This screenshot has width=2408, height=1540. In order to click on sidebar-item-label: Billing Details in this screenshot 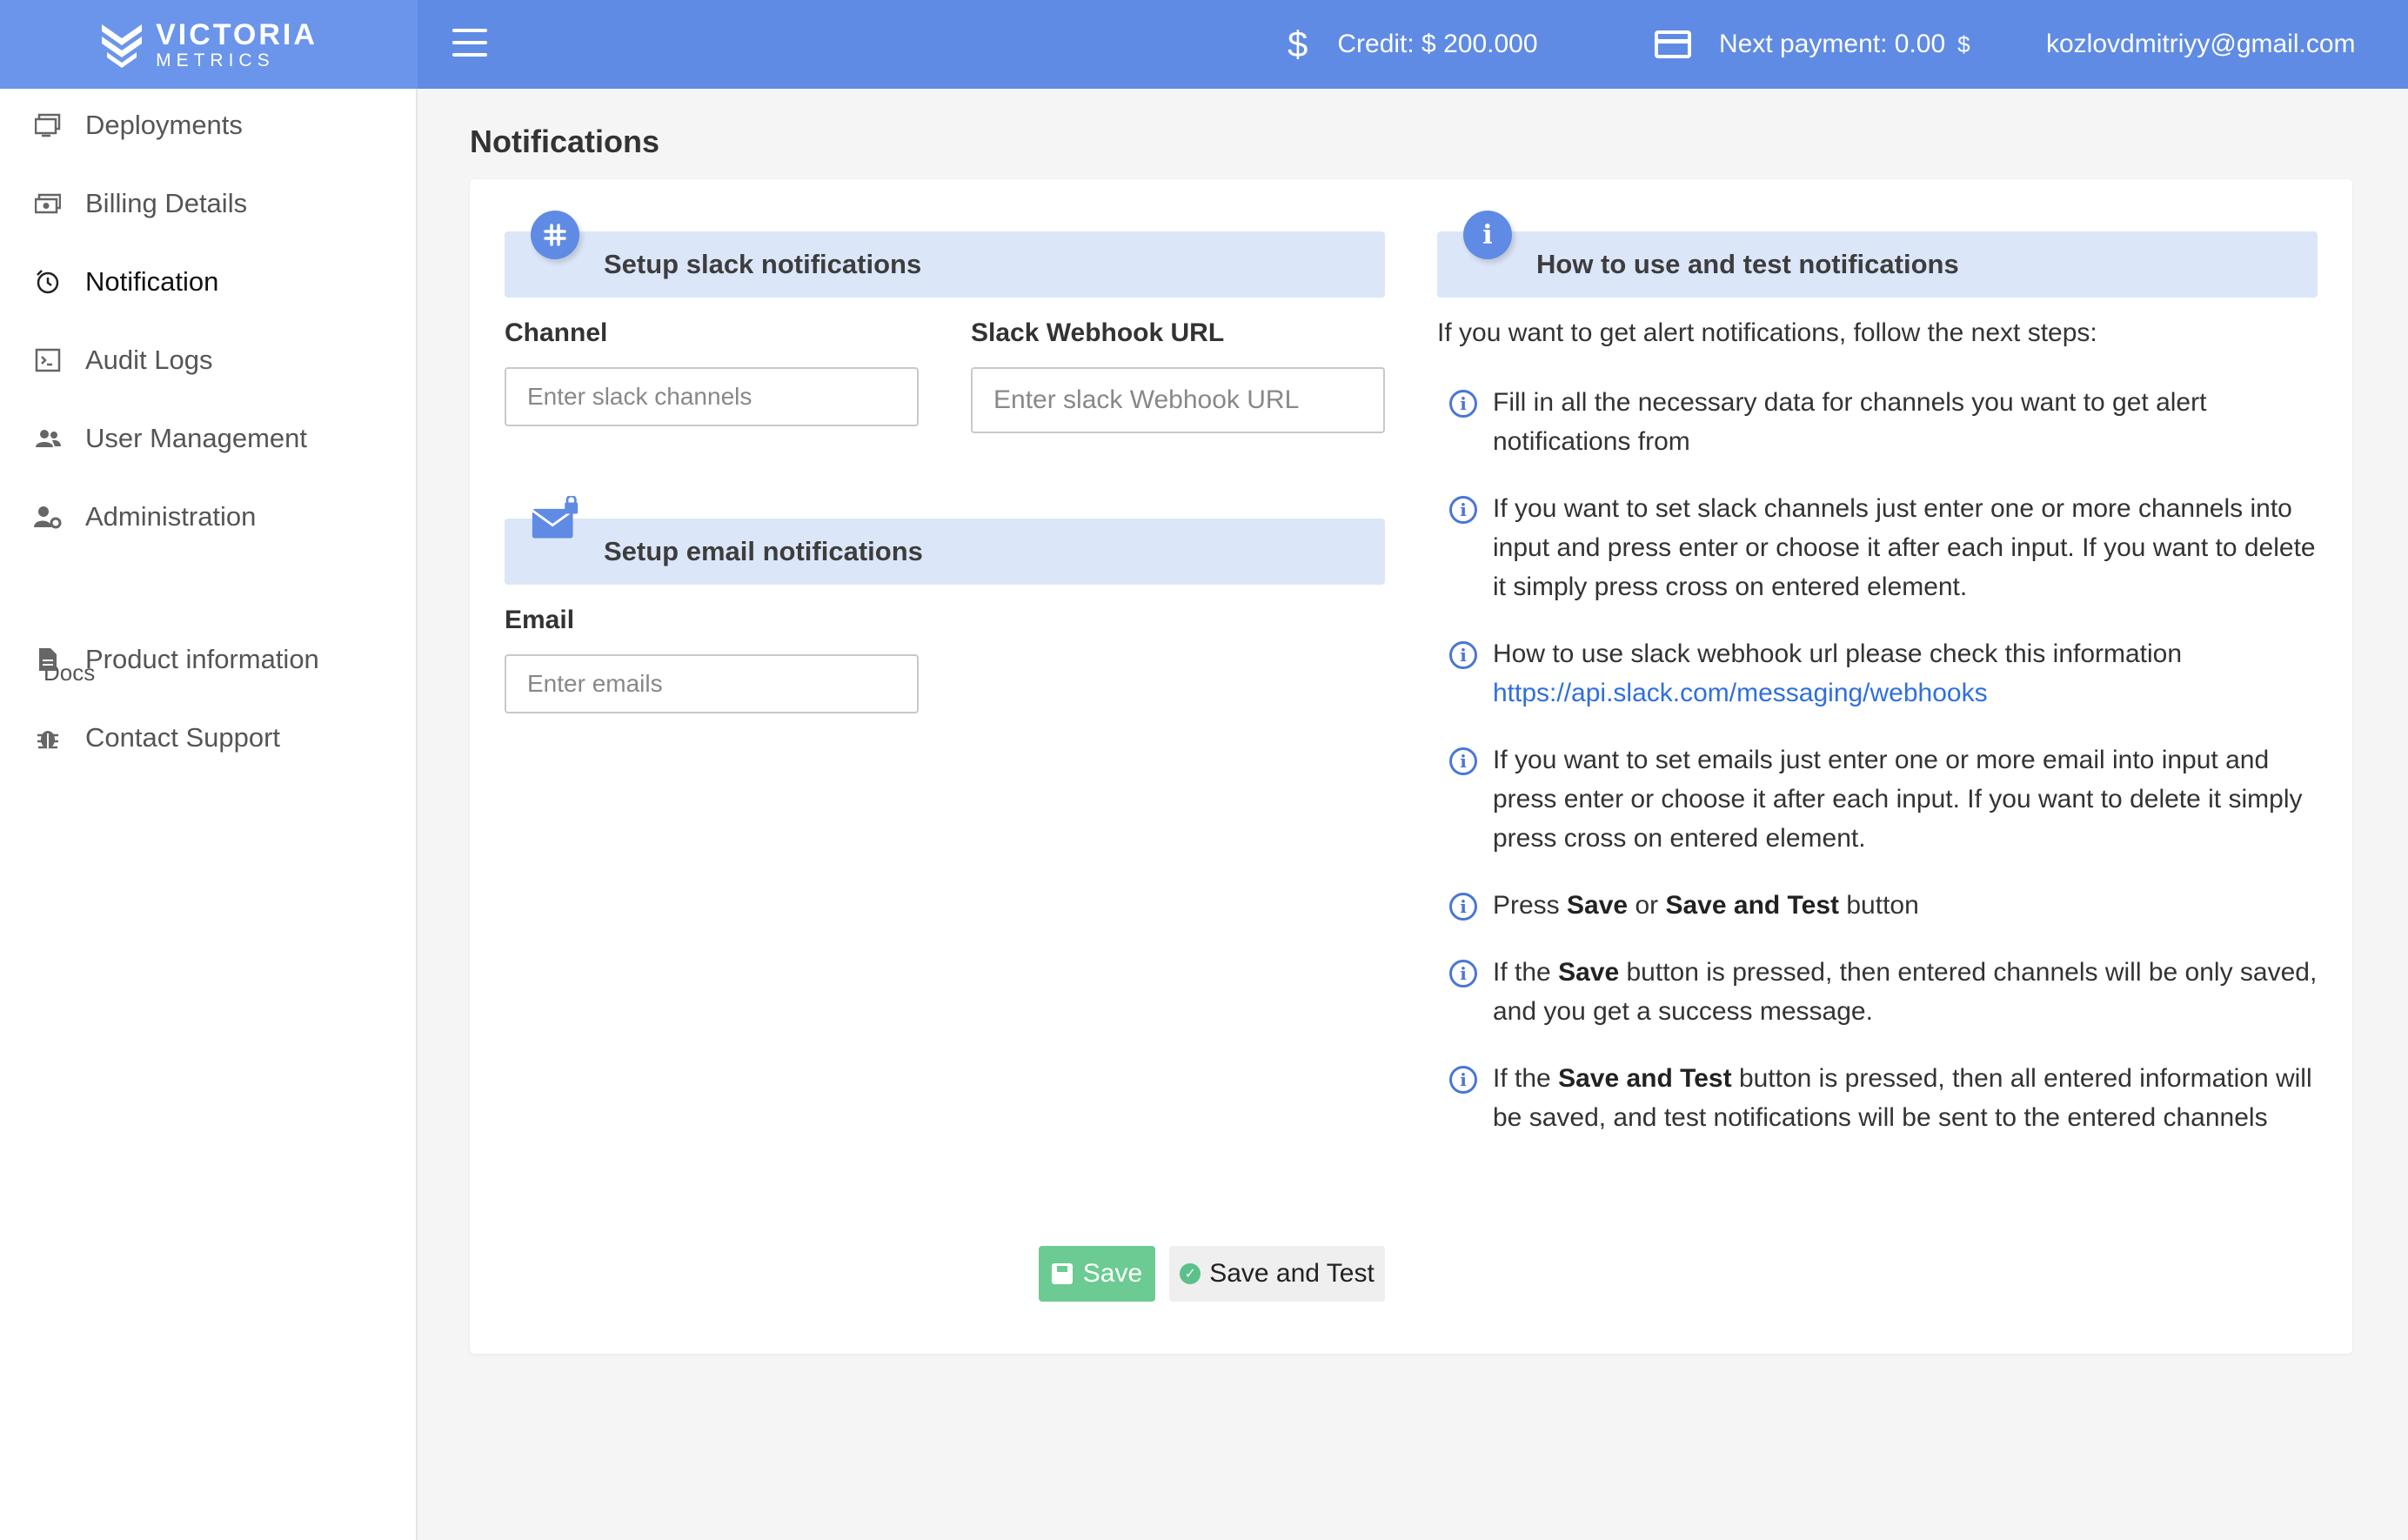, I will do `click(166, 203)`.